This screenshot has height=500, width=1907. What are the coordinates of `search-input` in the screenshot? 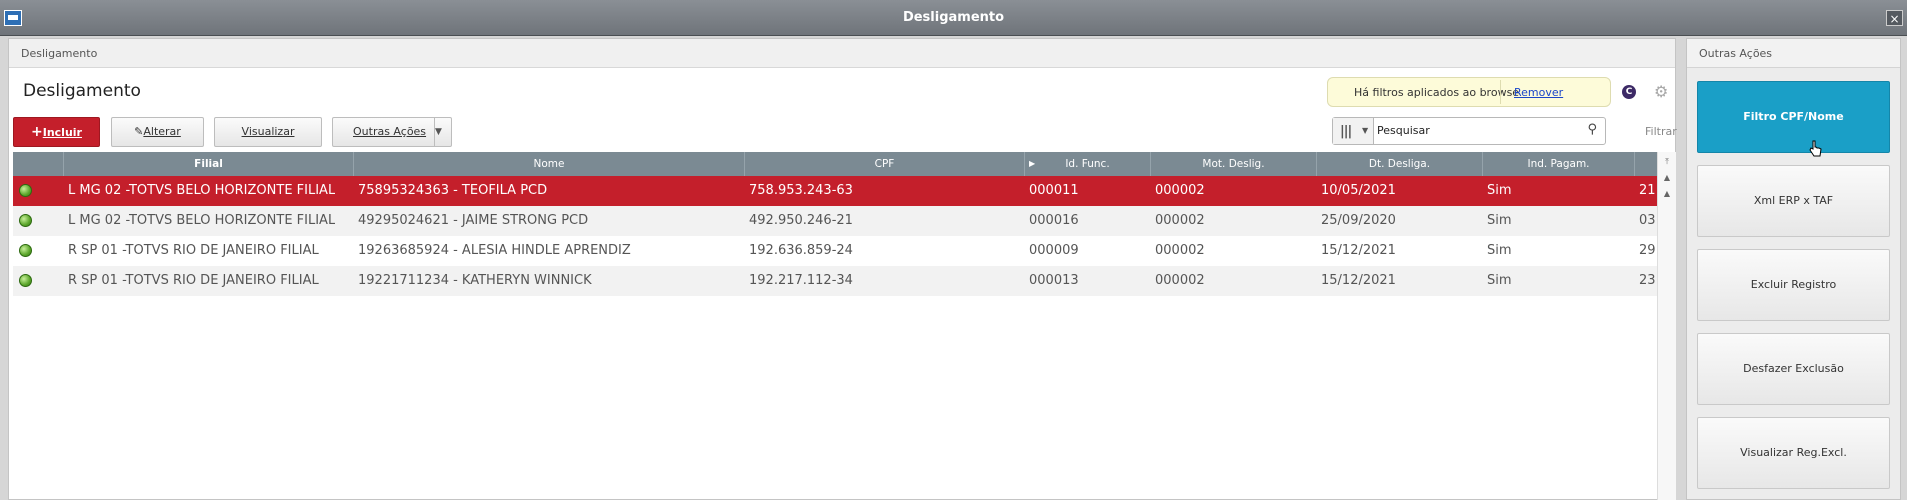 It's located at (1477, 130).